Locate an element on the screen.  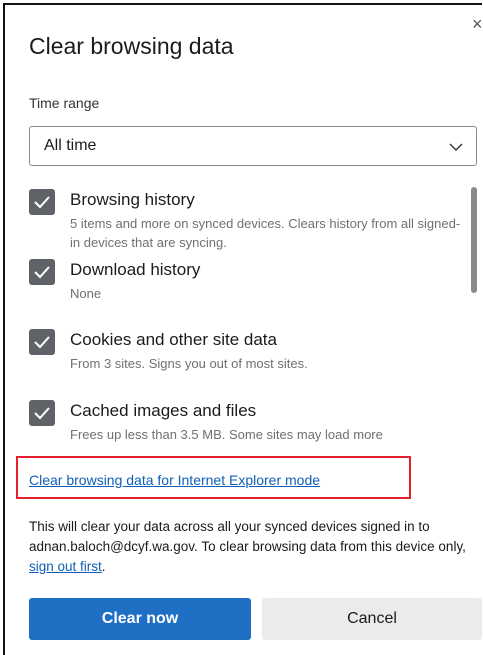
time-range-label: Time range is located at coordinates (64, 103).